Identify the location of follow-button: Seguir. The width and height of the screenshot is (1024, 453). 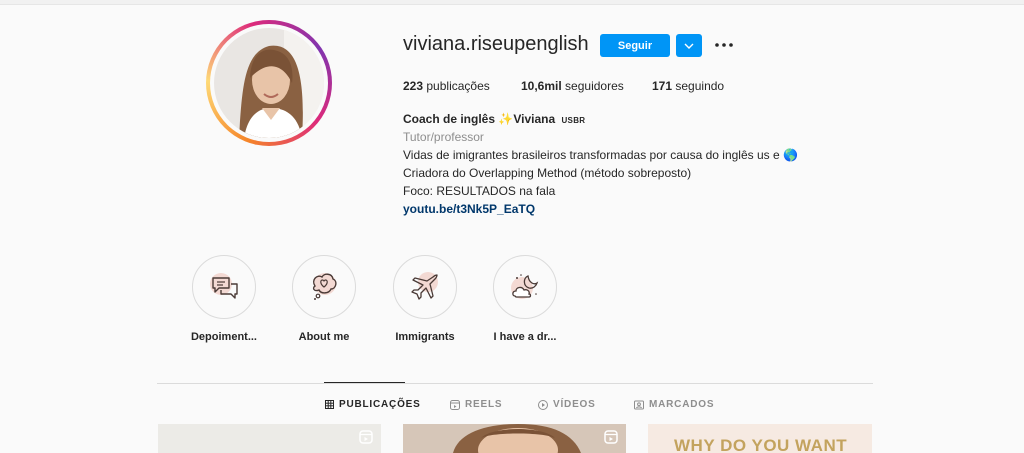
(635, 45).